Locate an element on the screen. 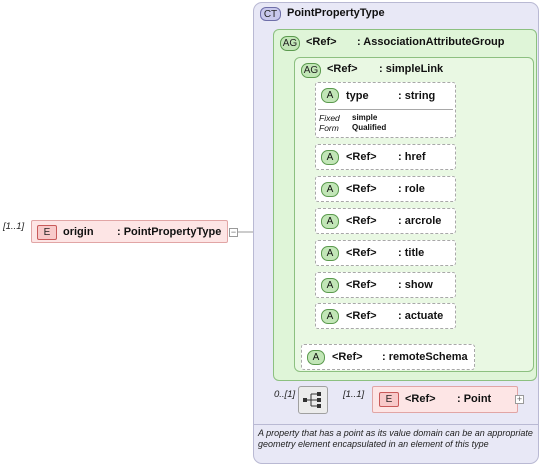 The height and width of the screenshot is (467, 546). form-value: Qualified is located at coordinates (369, 127).